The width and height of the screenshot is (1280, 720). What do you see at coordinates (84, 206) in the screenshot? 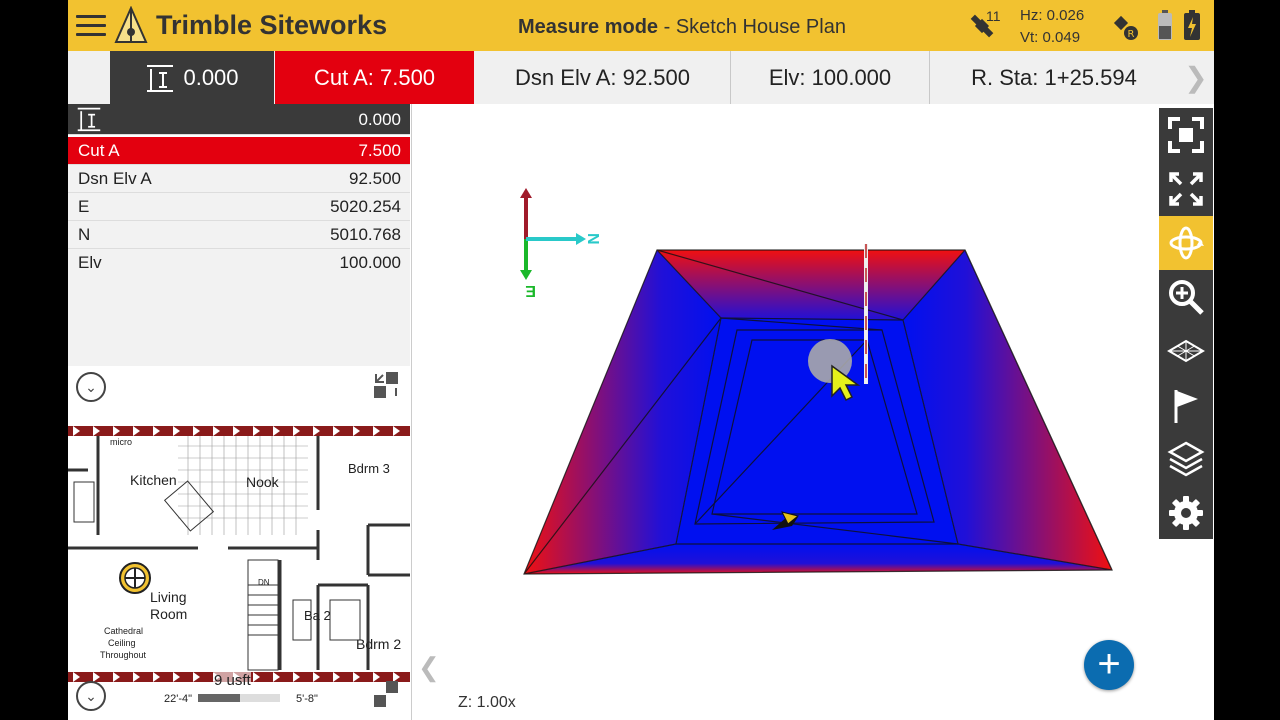
I see `readout-label: E` at bounding box center [84, 206].